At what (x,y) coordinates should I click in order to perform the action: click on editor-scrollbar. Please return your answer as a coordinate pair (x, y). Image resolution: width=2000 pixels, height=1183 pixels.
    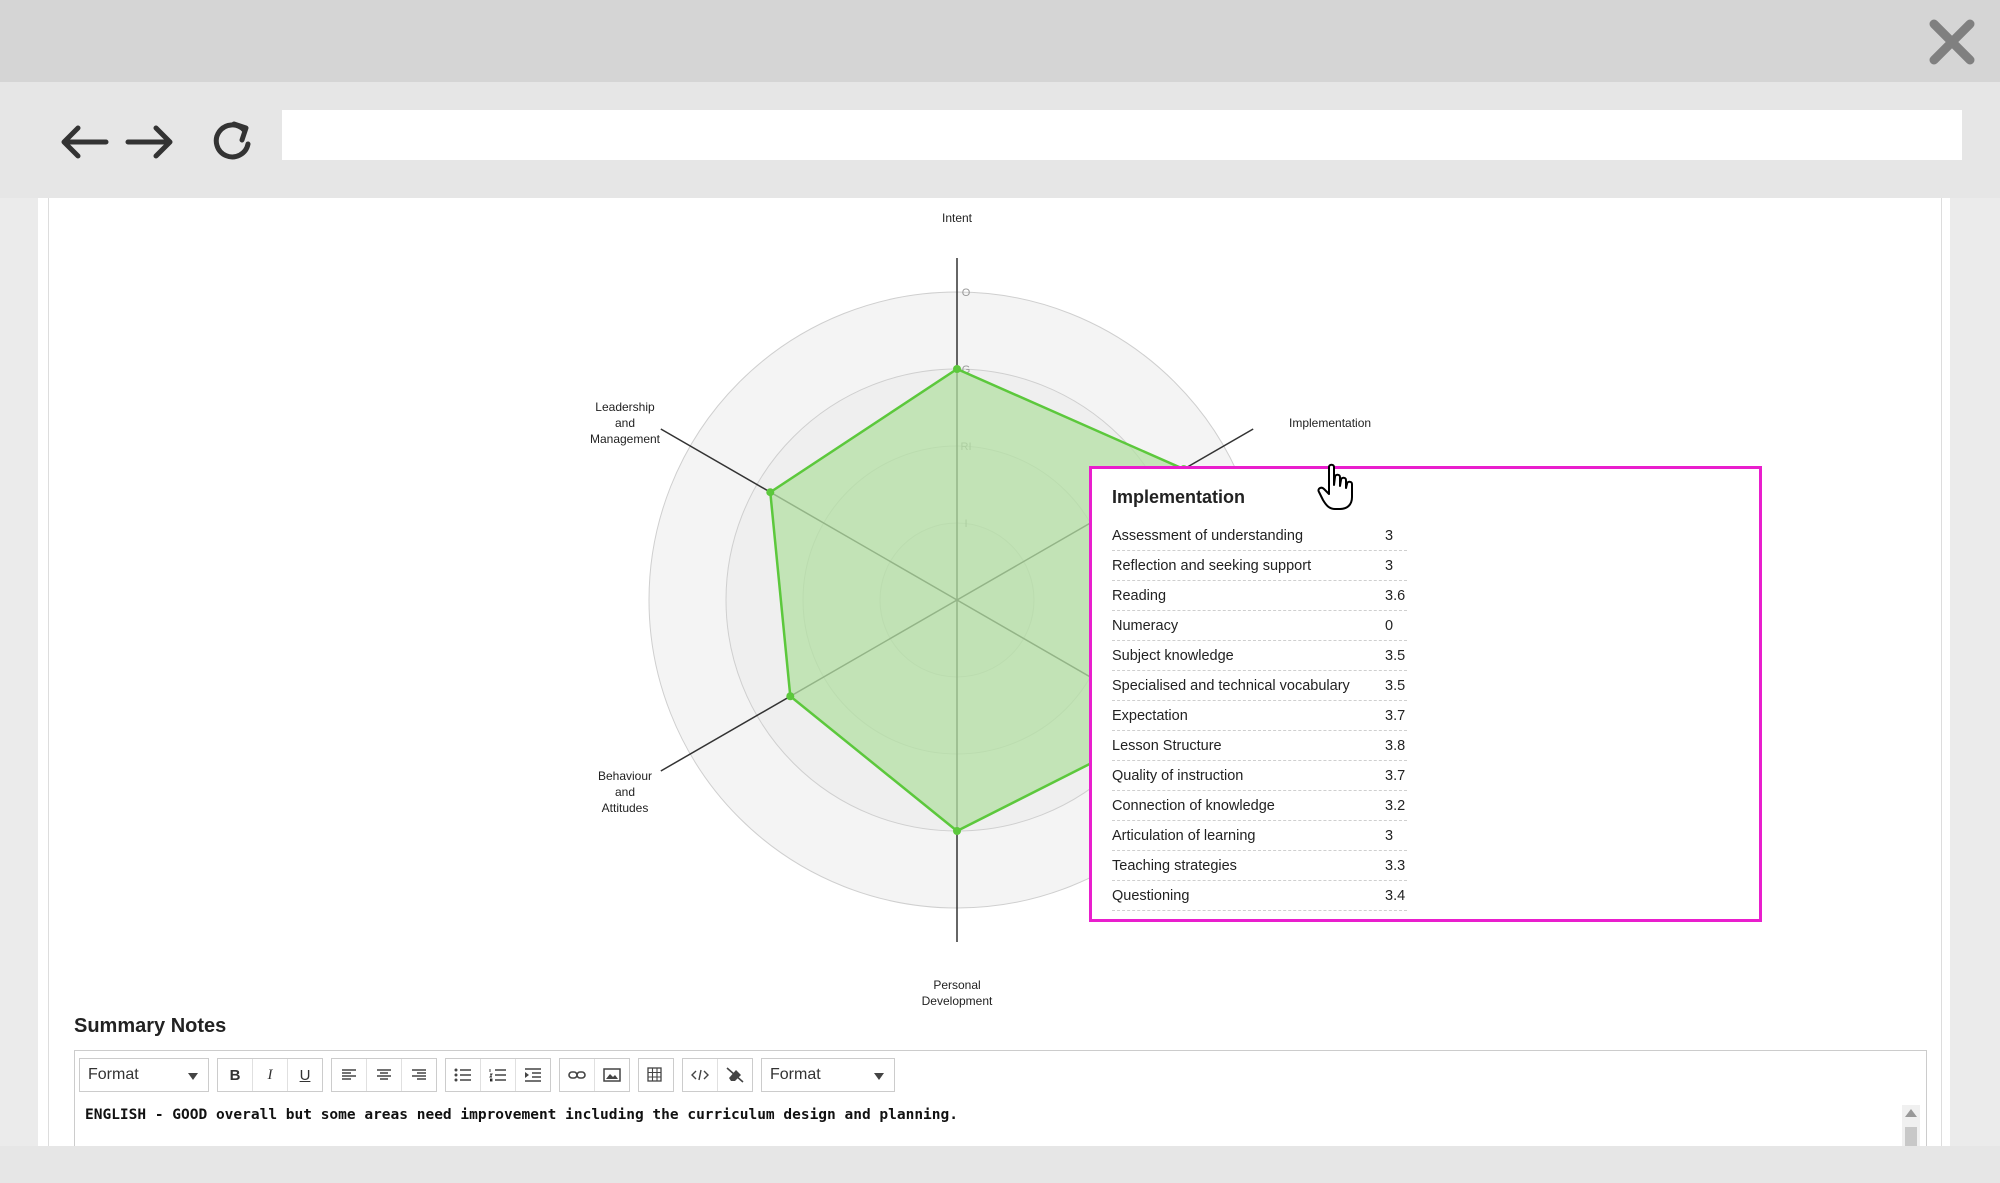
    Looking at the image, I should click on (1911, 1128).